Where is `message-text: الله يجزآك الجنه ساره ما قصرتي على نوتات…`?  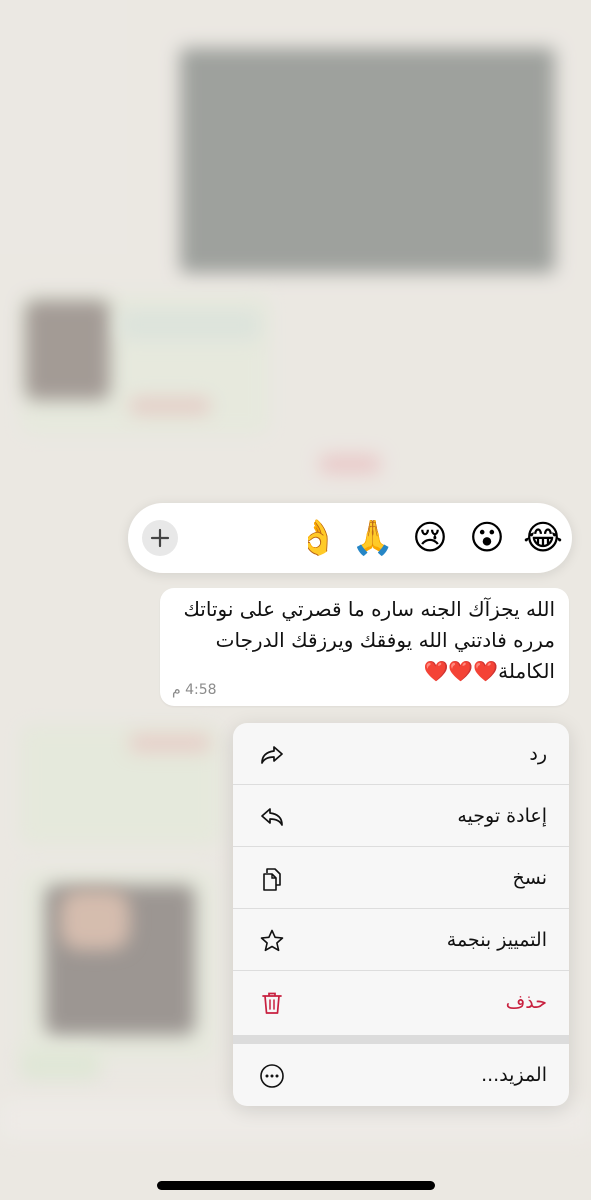
message-text: الله يجزآك الجنه ساره ما قصرتي على نوتات… is located at coordinates (369, 640).